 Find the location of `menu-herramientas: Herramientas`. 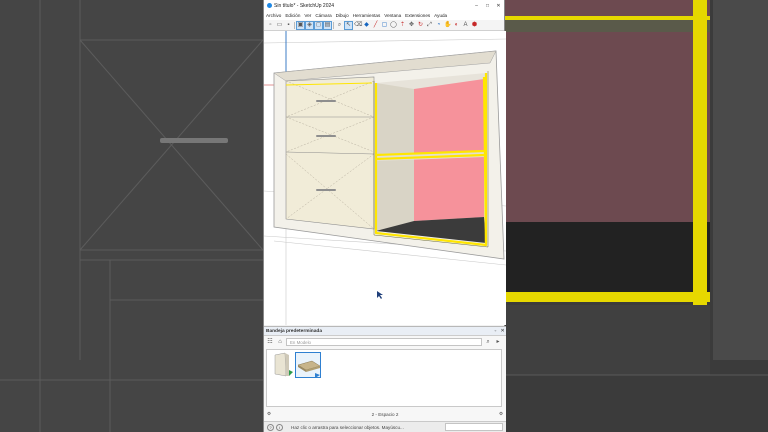

menu-herramientas: Herramientas is located at coordinates (367, 15).